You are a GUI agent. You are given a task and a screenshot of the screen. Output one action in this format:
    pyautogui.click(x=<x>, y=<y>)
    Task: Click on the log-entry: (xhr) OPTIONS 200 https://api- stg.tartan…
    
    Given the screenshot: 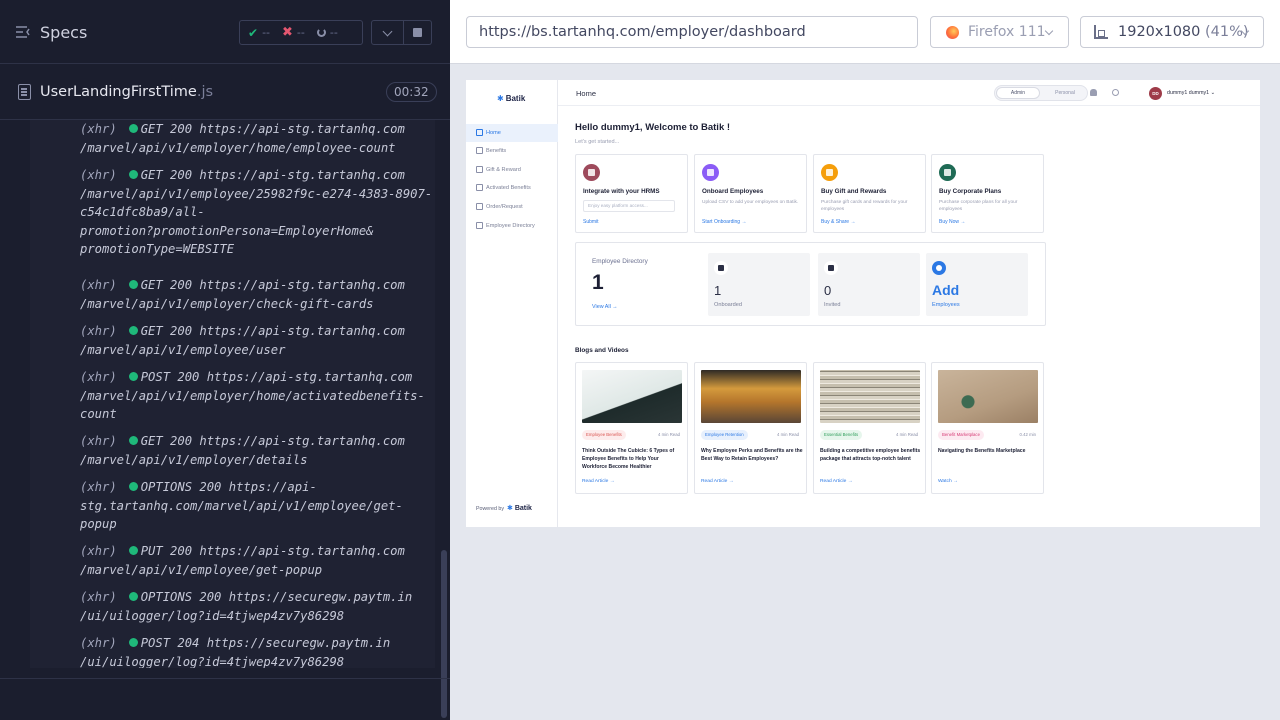 What is the action you would take?
    pyautogui.click(x=255, y=506)
    